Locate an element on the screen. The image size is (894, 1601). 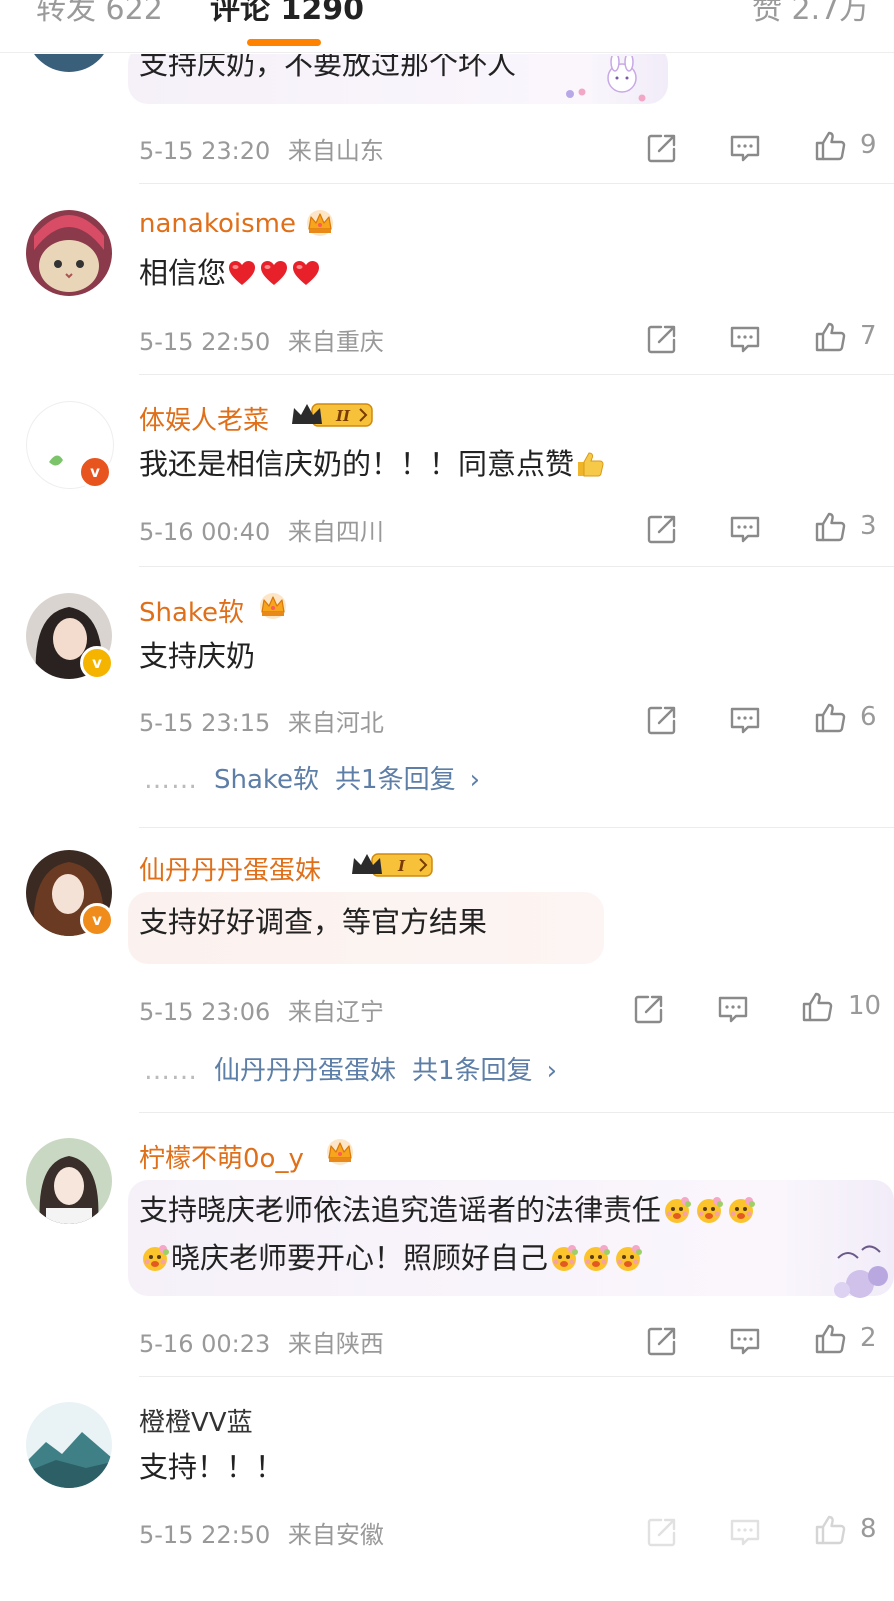
comment-time: 5-15 23:06 is located at coordinates (205, 1012).